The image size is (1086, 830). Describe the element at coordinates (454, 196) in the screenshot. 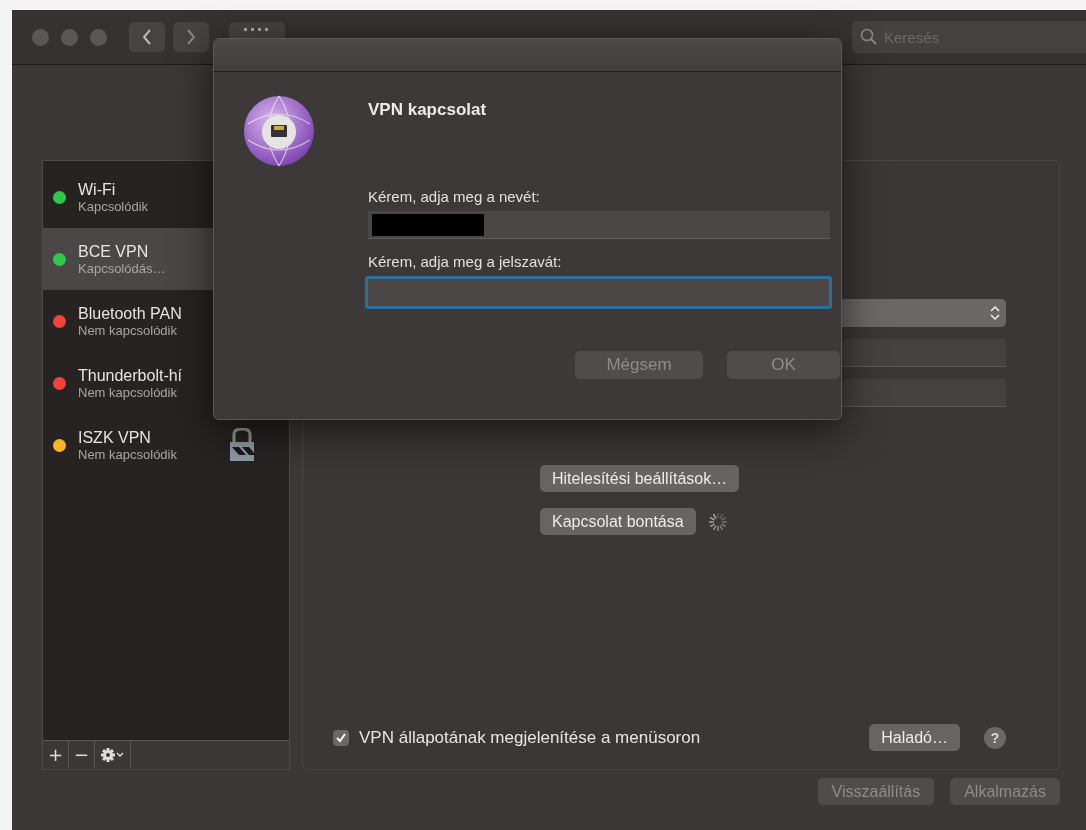

I see `name-label: Kérem, adja meg a nevét:` at that location.